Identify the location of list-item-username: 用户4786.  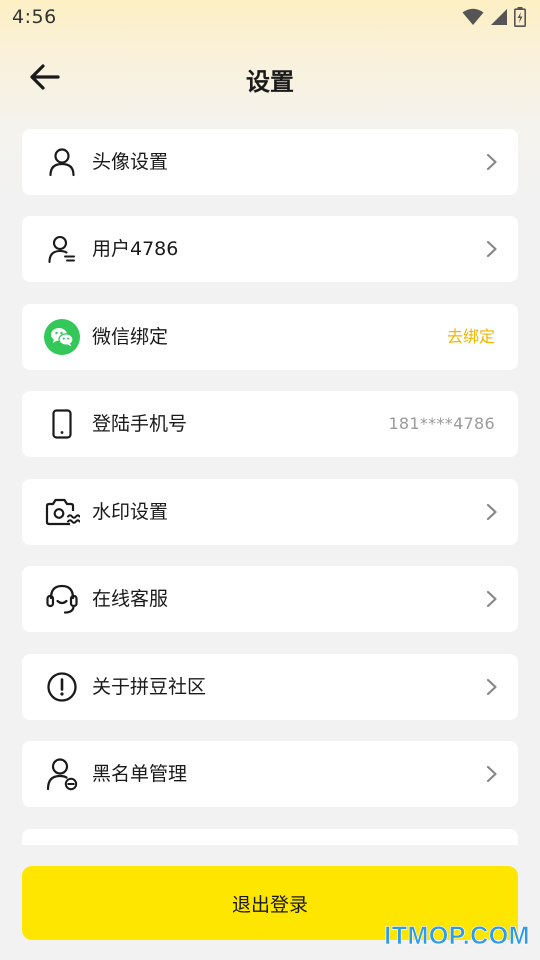
(270, 249).